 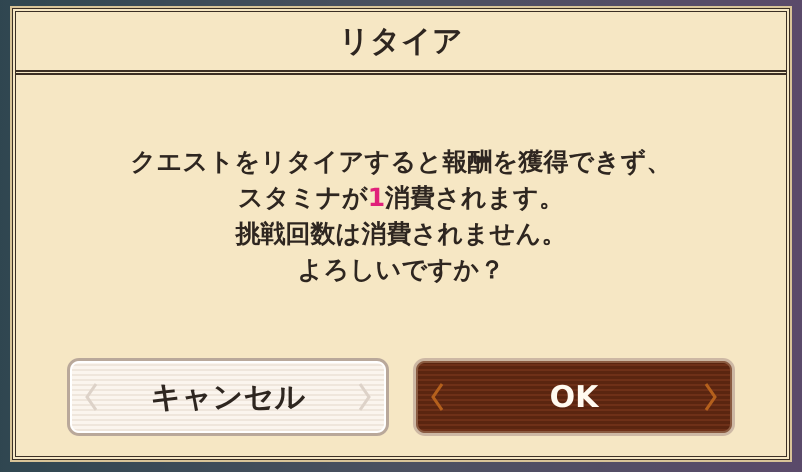 What do you see at coordinates (574, 397) in the screenshot?
I see `ok-button: OK` at bounding box center [574, 397].